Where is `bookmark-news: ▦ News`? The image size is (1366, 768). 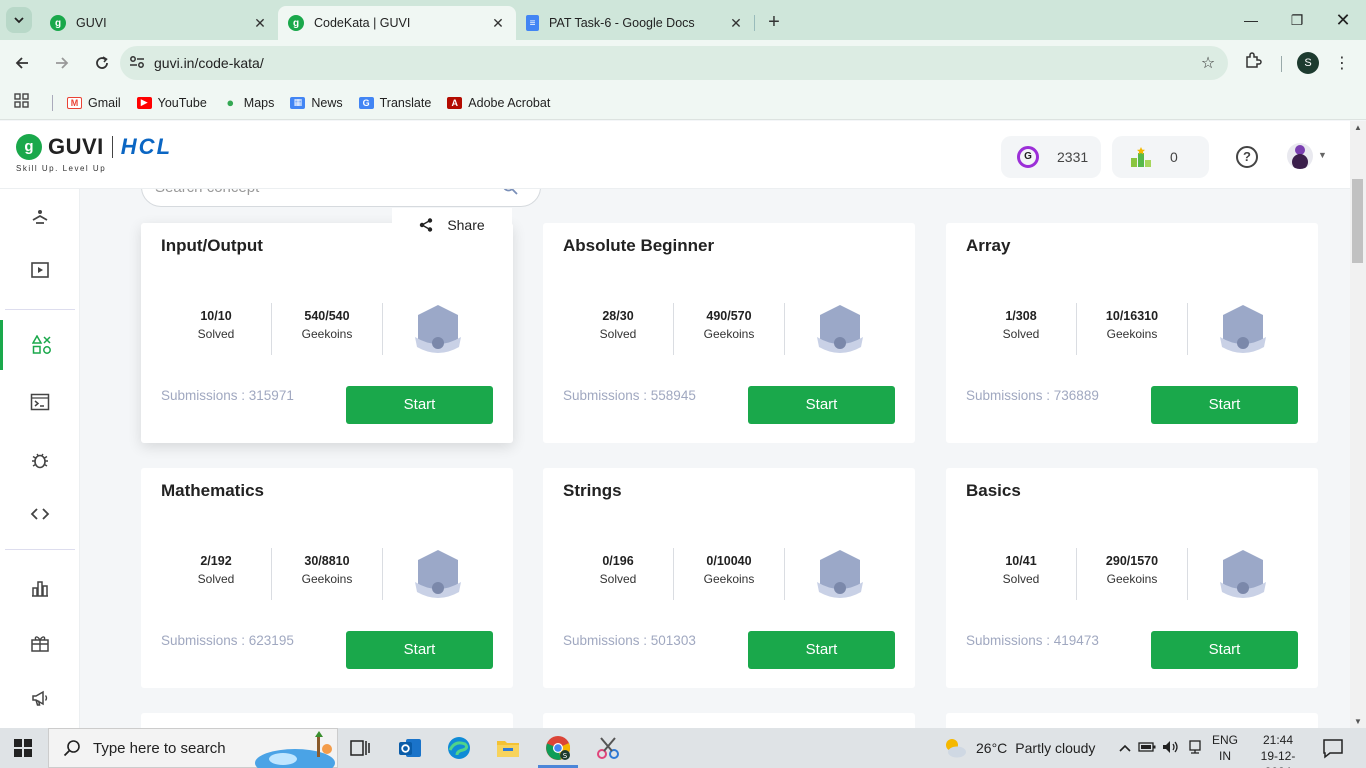 bookmark-news: ▦ News is located at coordinates (316, 103).